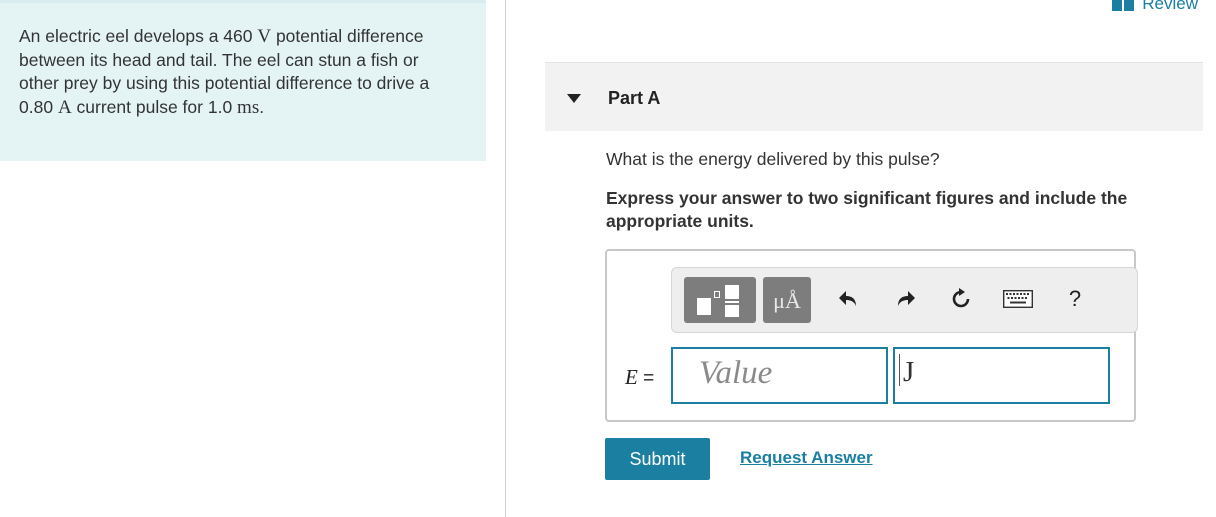 This screenshot has width=1216, height=517. Describe the element at coordinates (720, 300) in the screenshot. I see `templates-button` at that location.